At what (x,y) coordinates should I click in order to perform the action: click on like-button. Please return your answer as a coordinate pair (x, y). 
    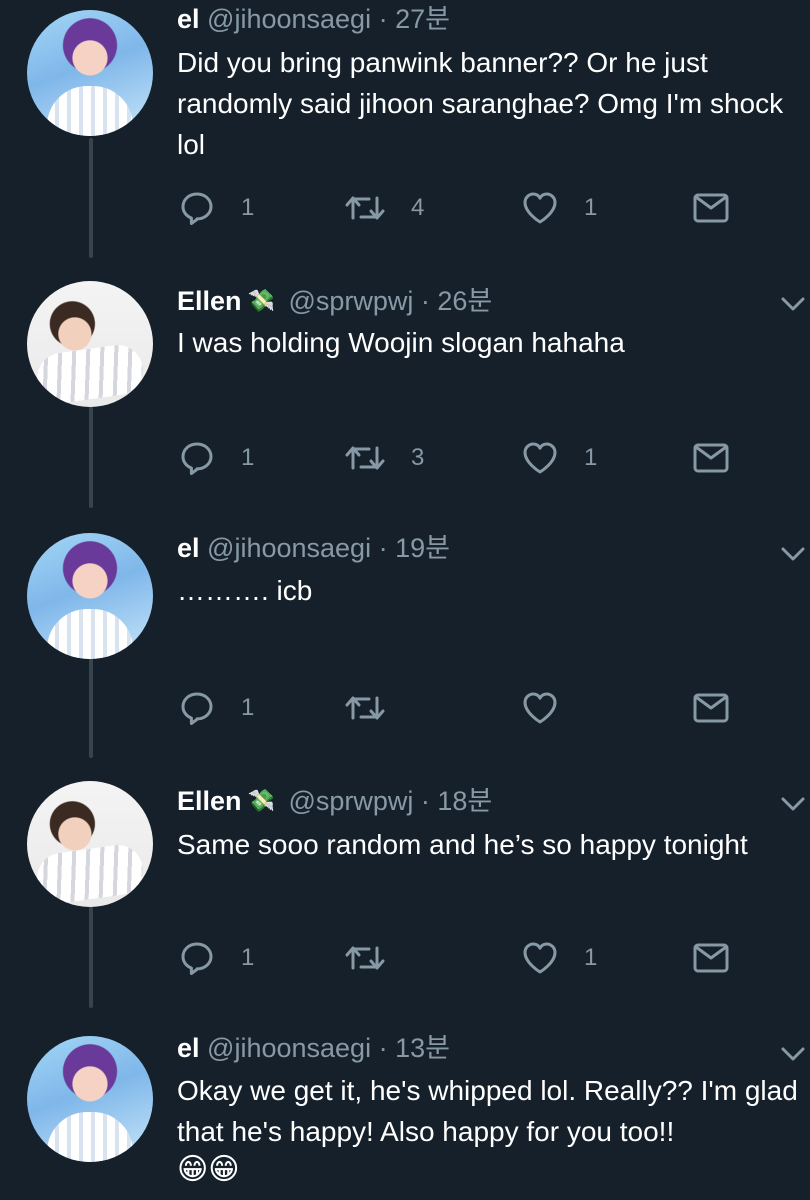
    Looking at the image, I should click on (540, 708).